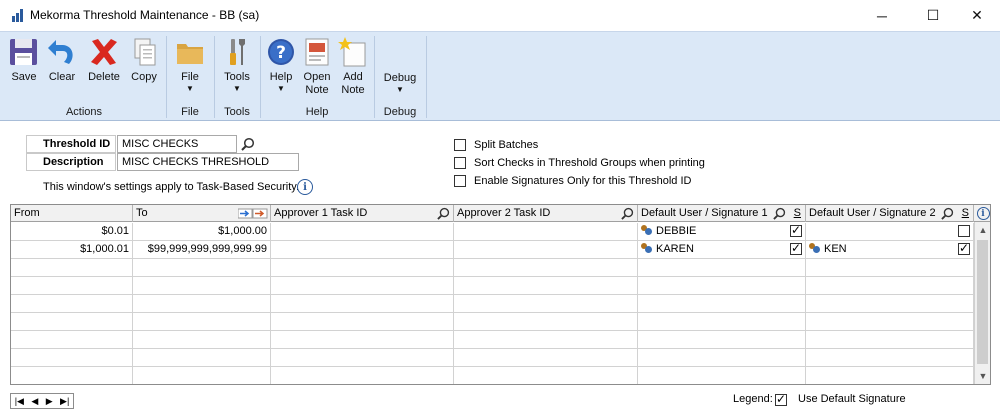 The image size is (1000, 415). What do you see at coordinates (208, 162) in the screenshot?
I see `description-field: MISC CHECKS THRESHOLD` at bounding box center [208, 162].